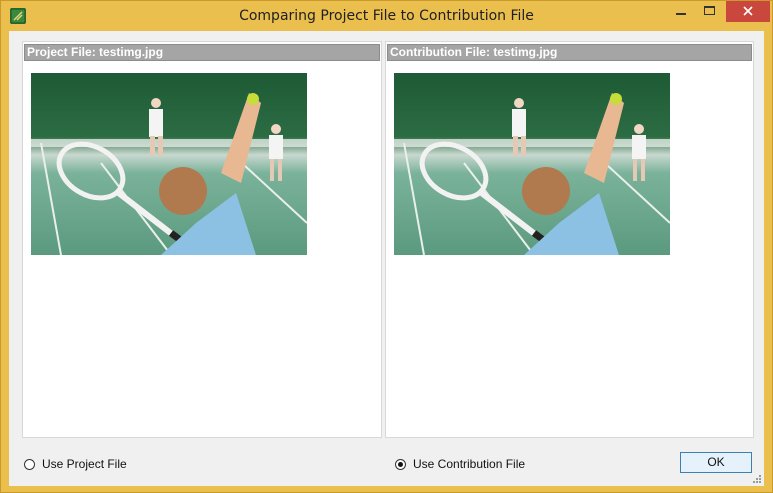 Image resolution: width=773 pixels, height=493 pixels. I want to click on resize-grip-icon, so click(757, 479).